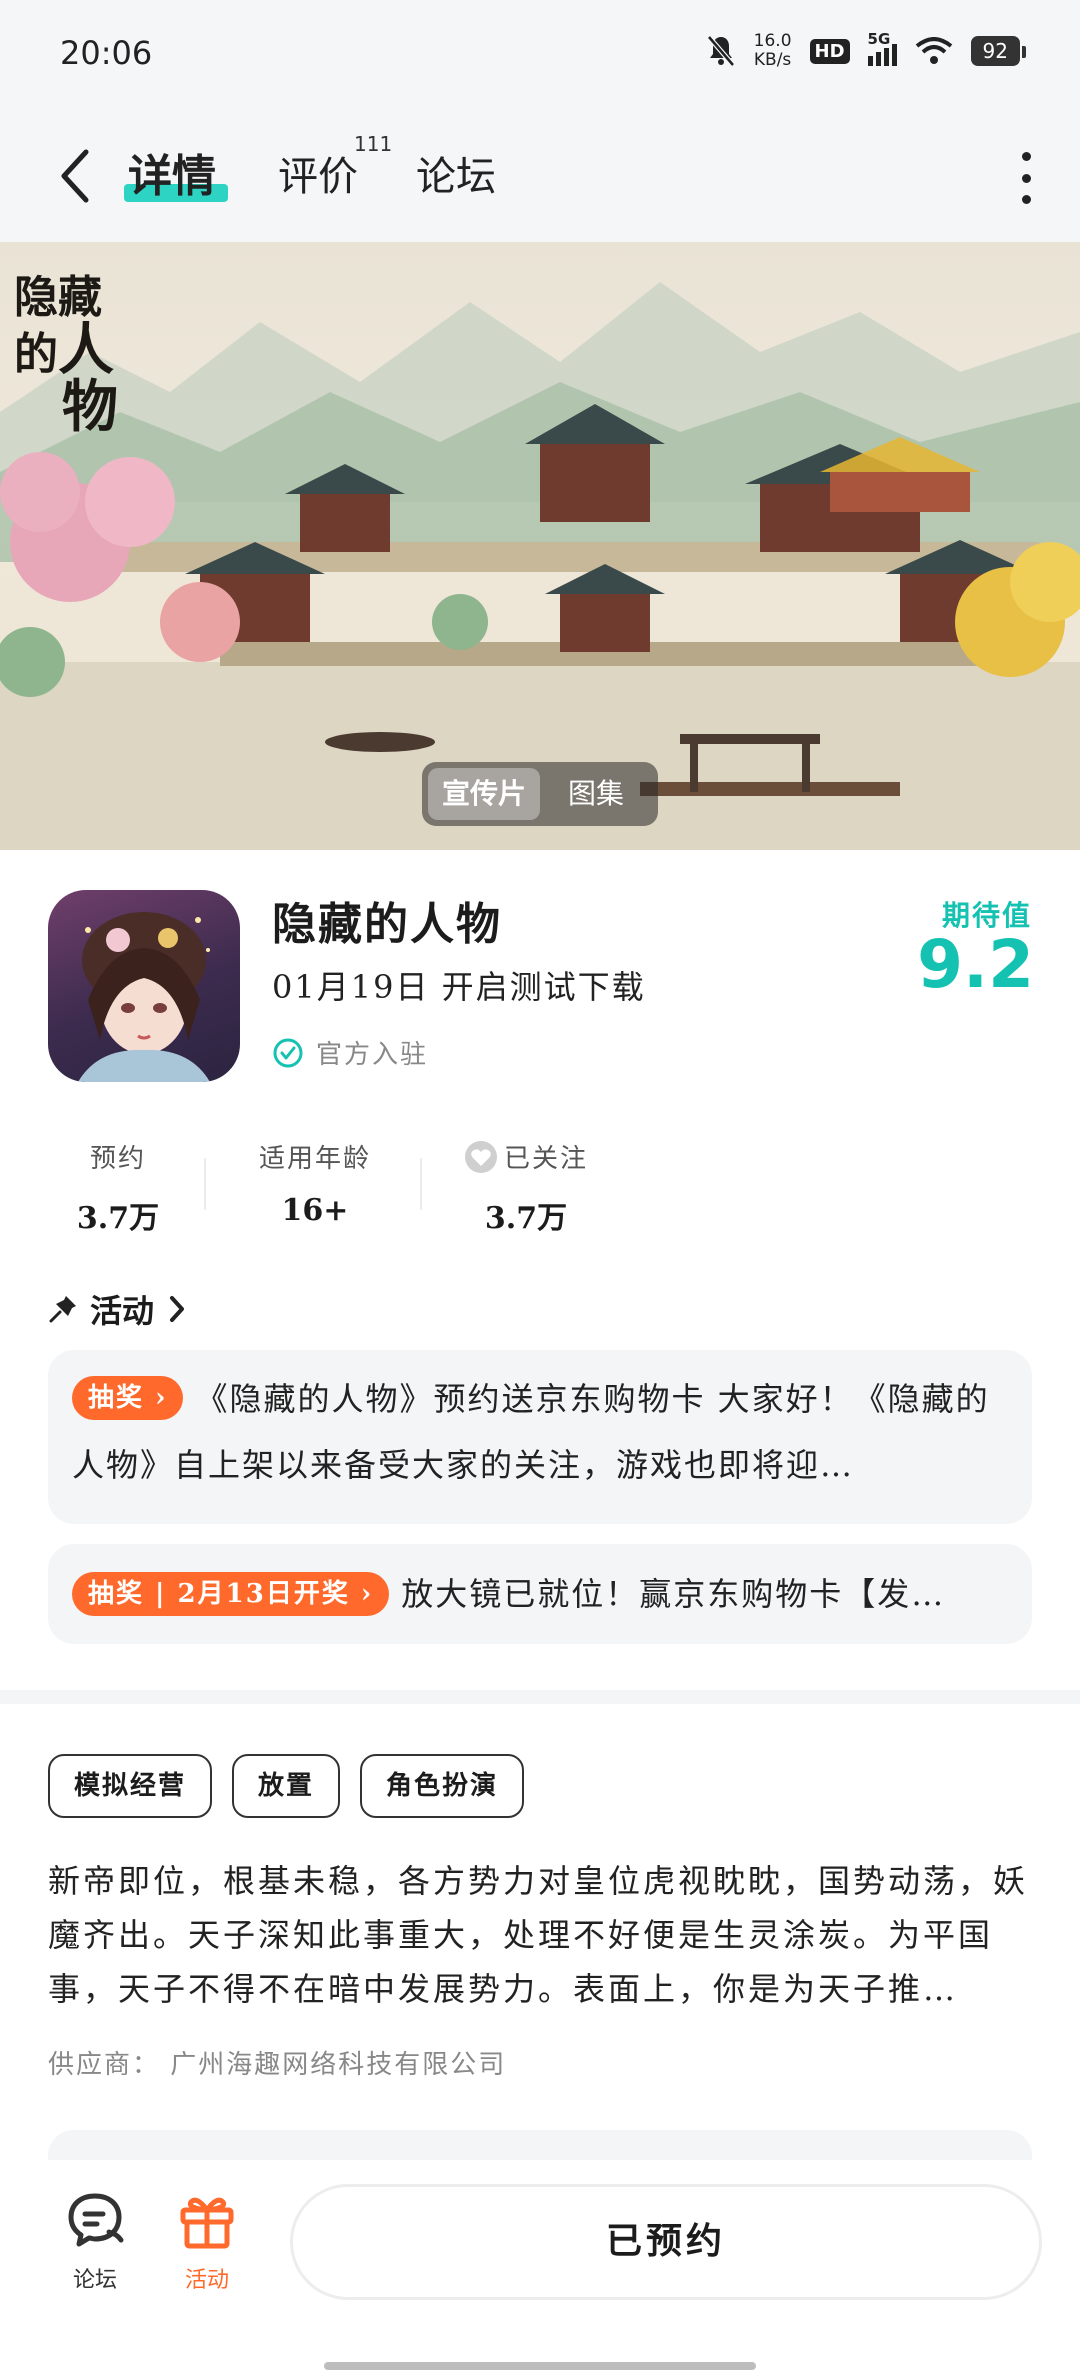  I want to click on battery-icon: 92, so click(998, 51).